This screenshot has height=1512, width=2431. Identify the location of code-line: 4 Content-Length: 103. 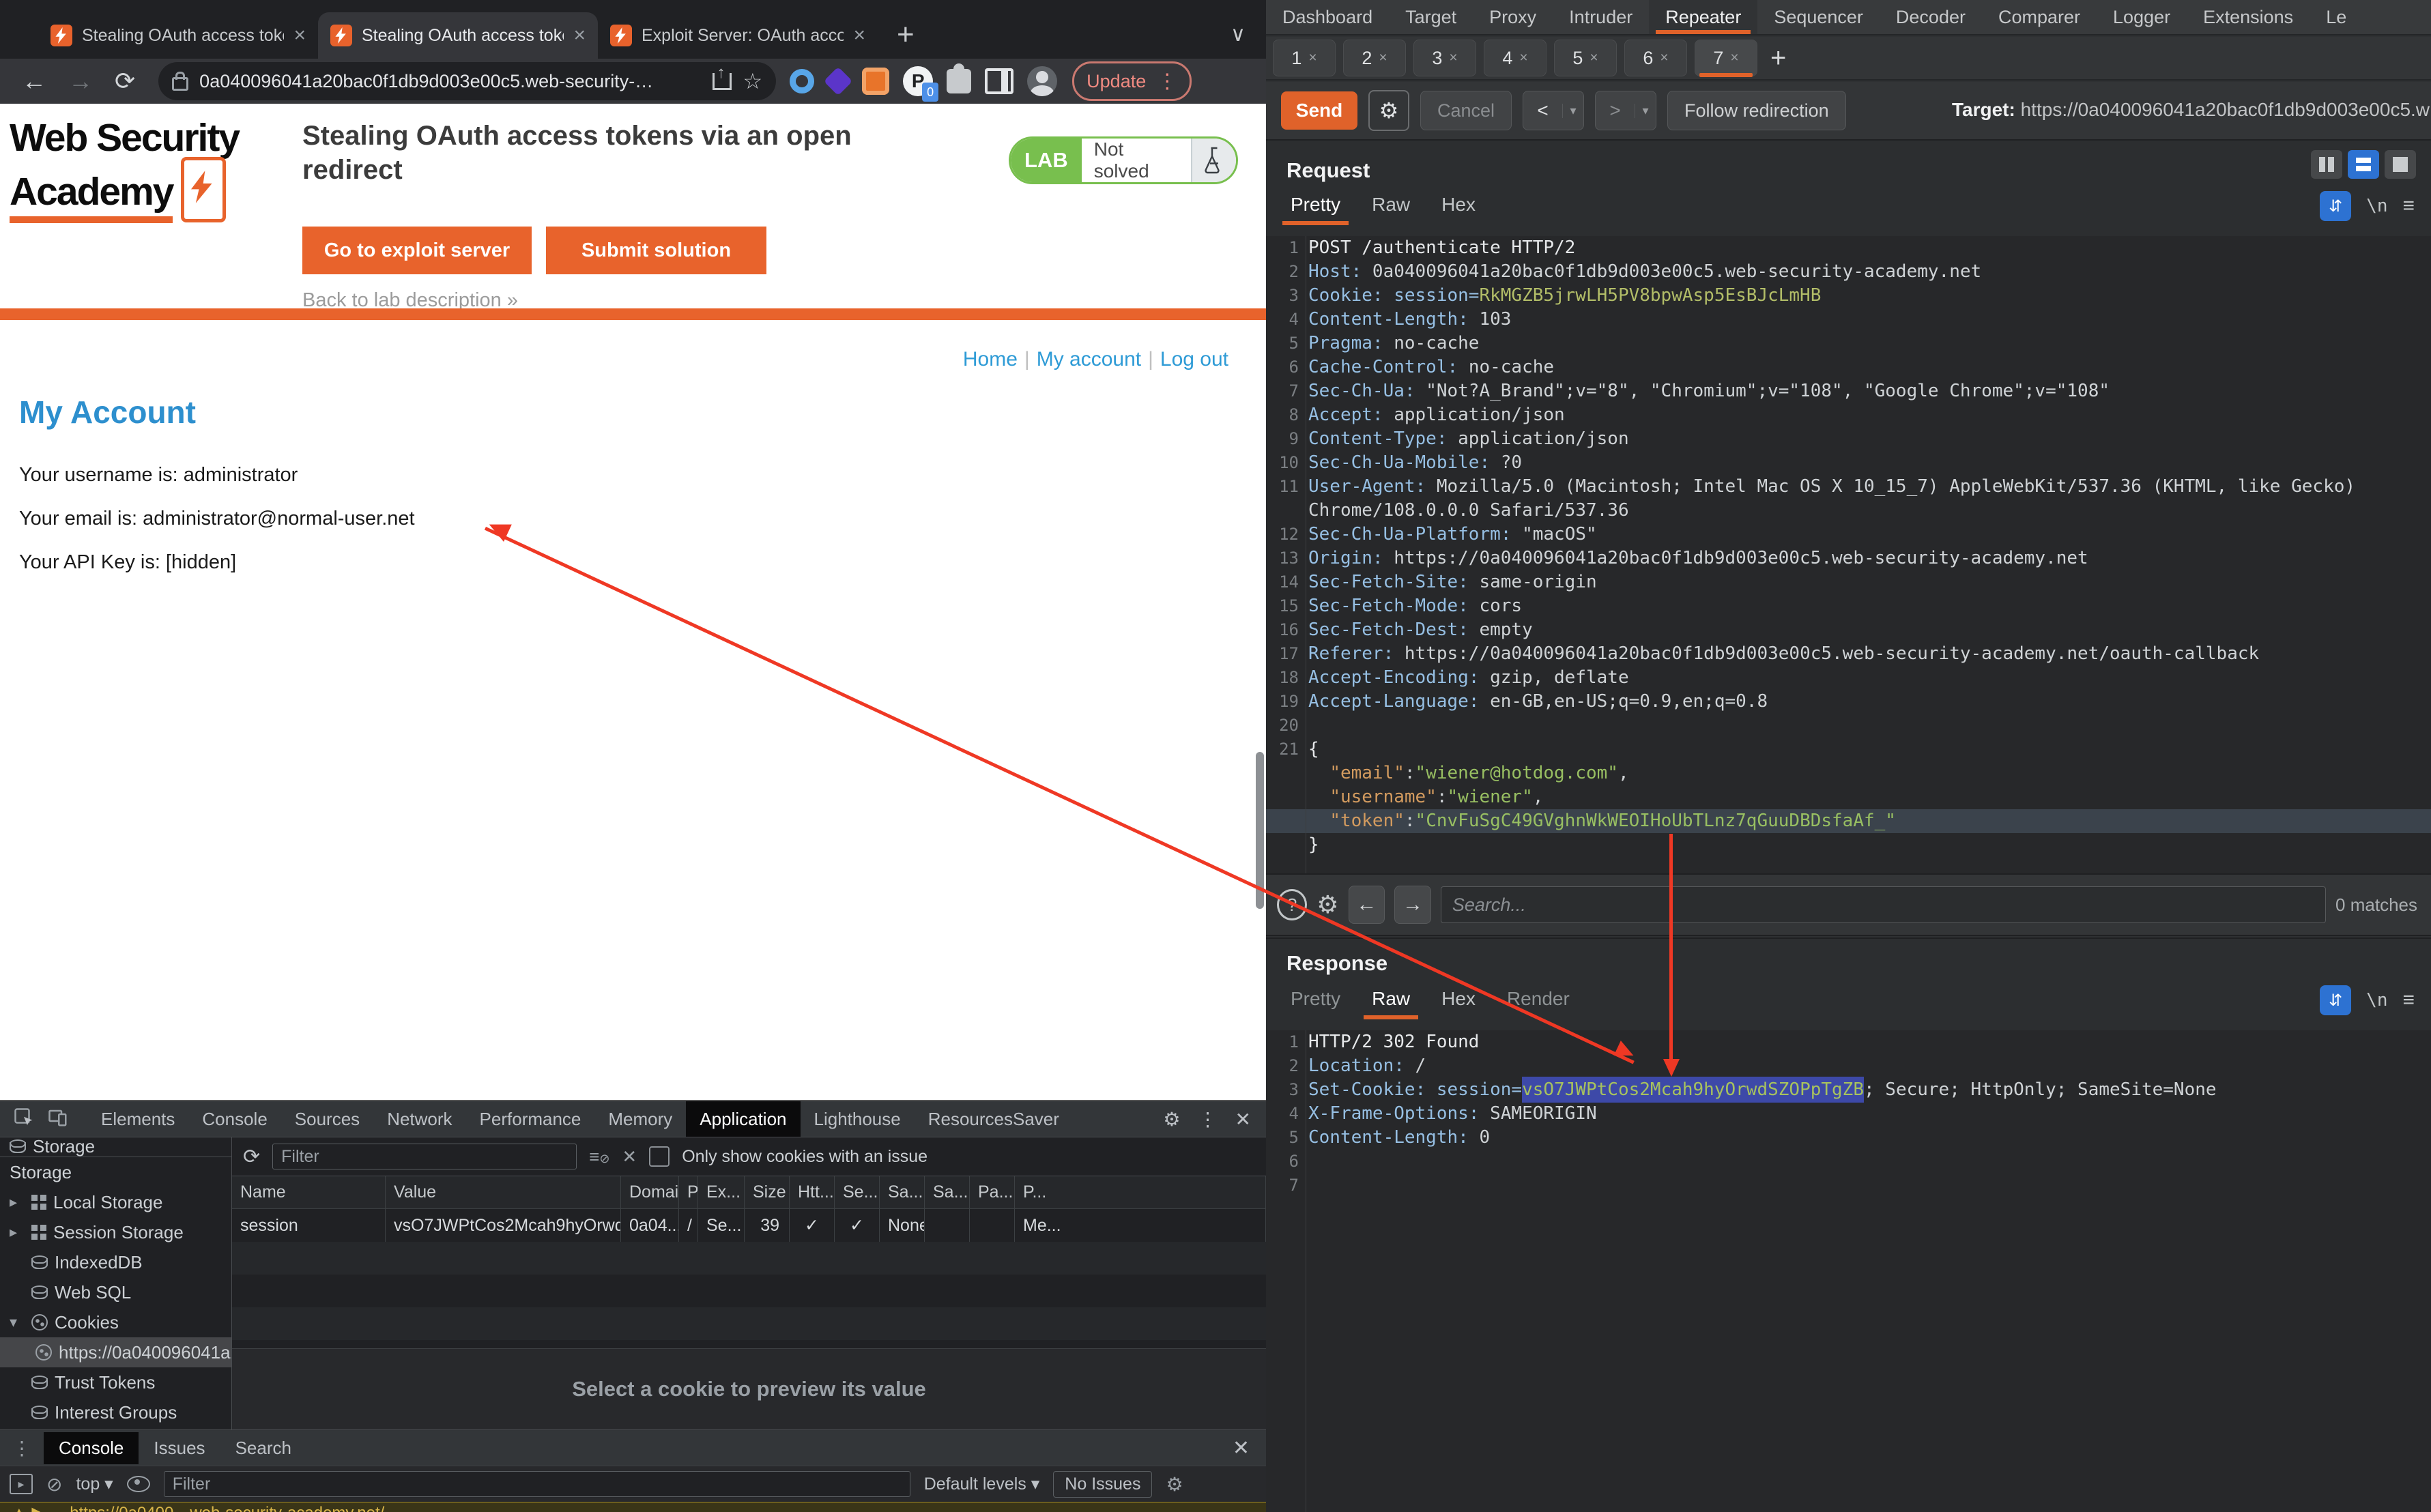
(1848, 320).